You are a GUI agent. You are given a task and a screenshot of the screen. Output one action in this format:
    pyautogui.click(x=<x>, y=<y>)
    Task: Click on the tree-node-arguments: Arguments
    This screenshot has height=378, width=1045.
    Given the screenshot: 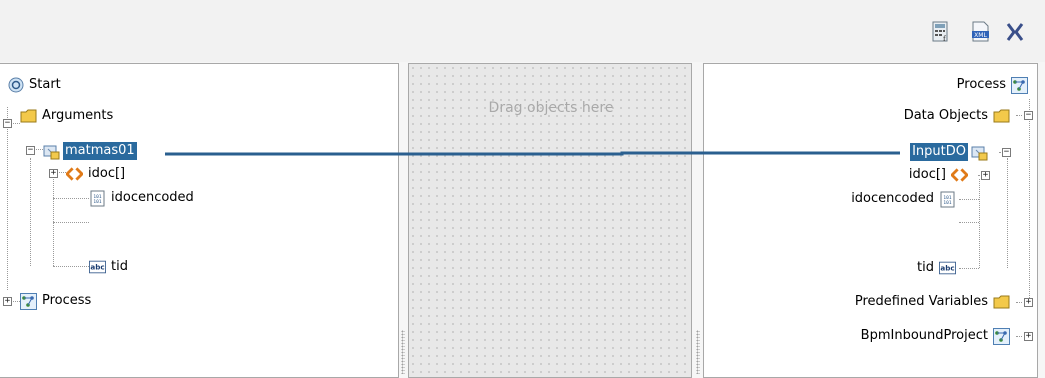 What is the action you would take?
    pyautogui.click(x=66, y=116)
    